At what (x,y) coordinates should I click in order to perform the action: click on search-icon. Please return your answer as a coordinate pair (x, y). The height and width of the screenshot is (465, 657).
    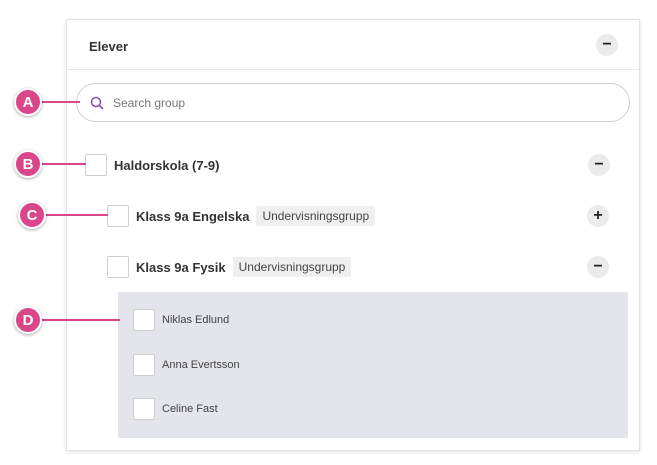
    Looking at the image, I should click on (97, 103).